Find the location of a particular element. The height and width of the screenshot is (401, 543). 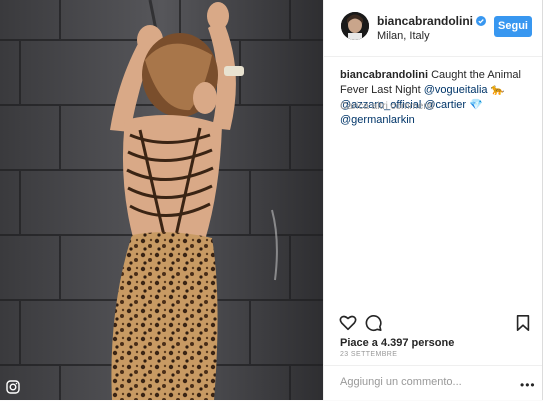

location-link: Milan, Italy is located at coordinates (403, 36).